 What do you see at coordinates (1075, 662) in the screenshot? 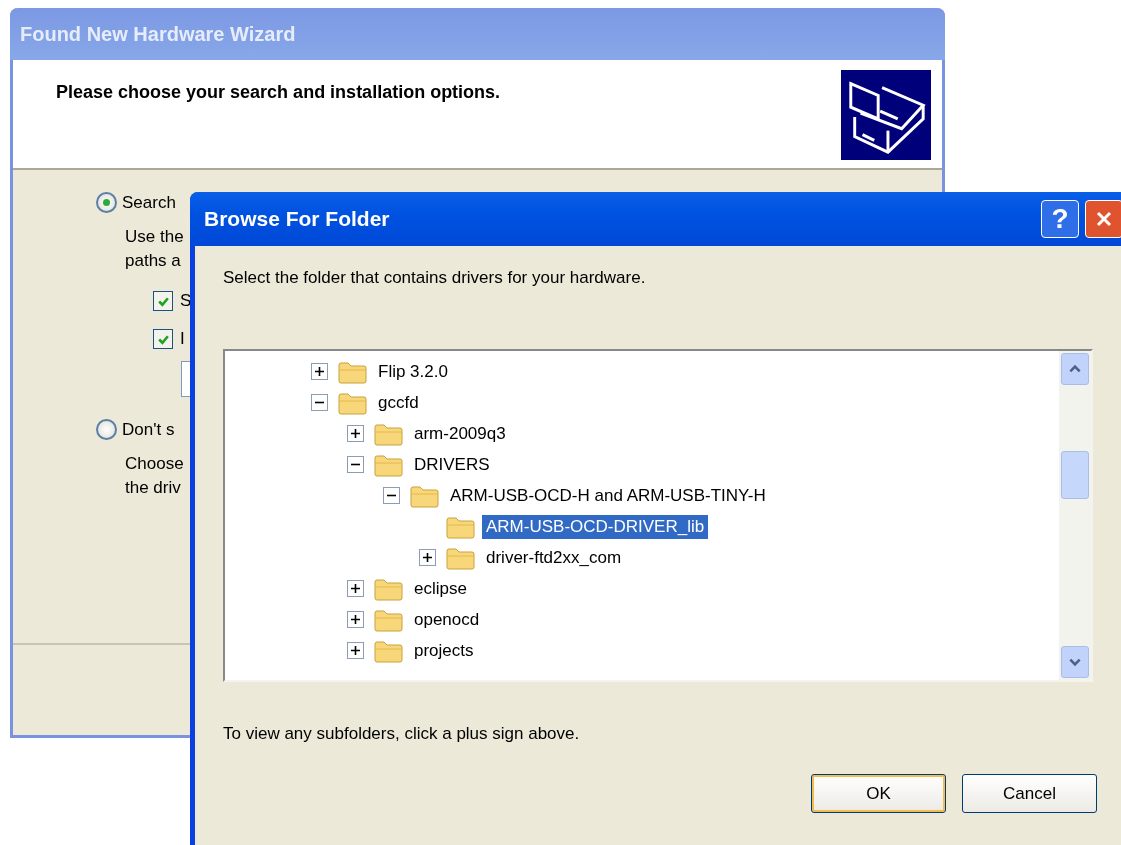
I see `scroll-down-button` at bounding box center [1075, 662].